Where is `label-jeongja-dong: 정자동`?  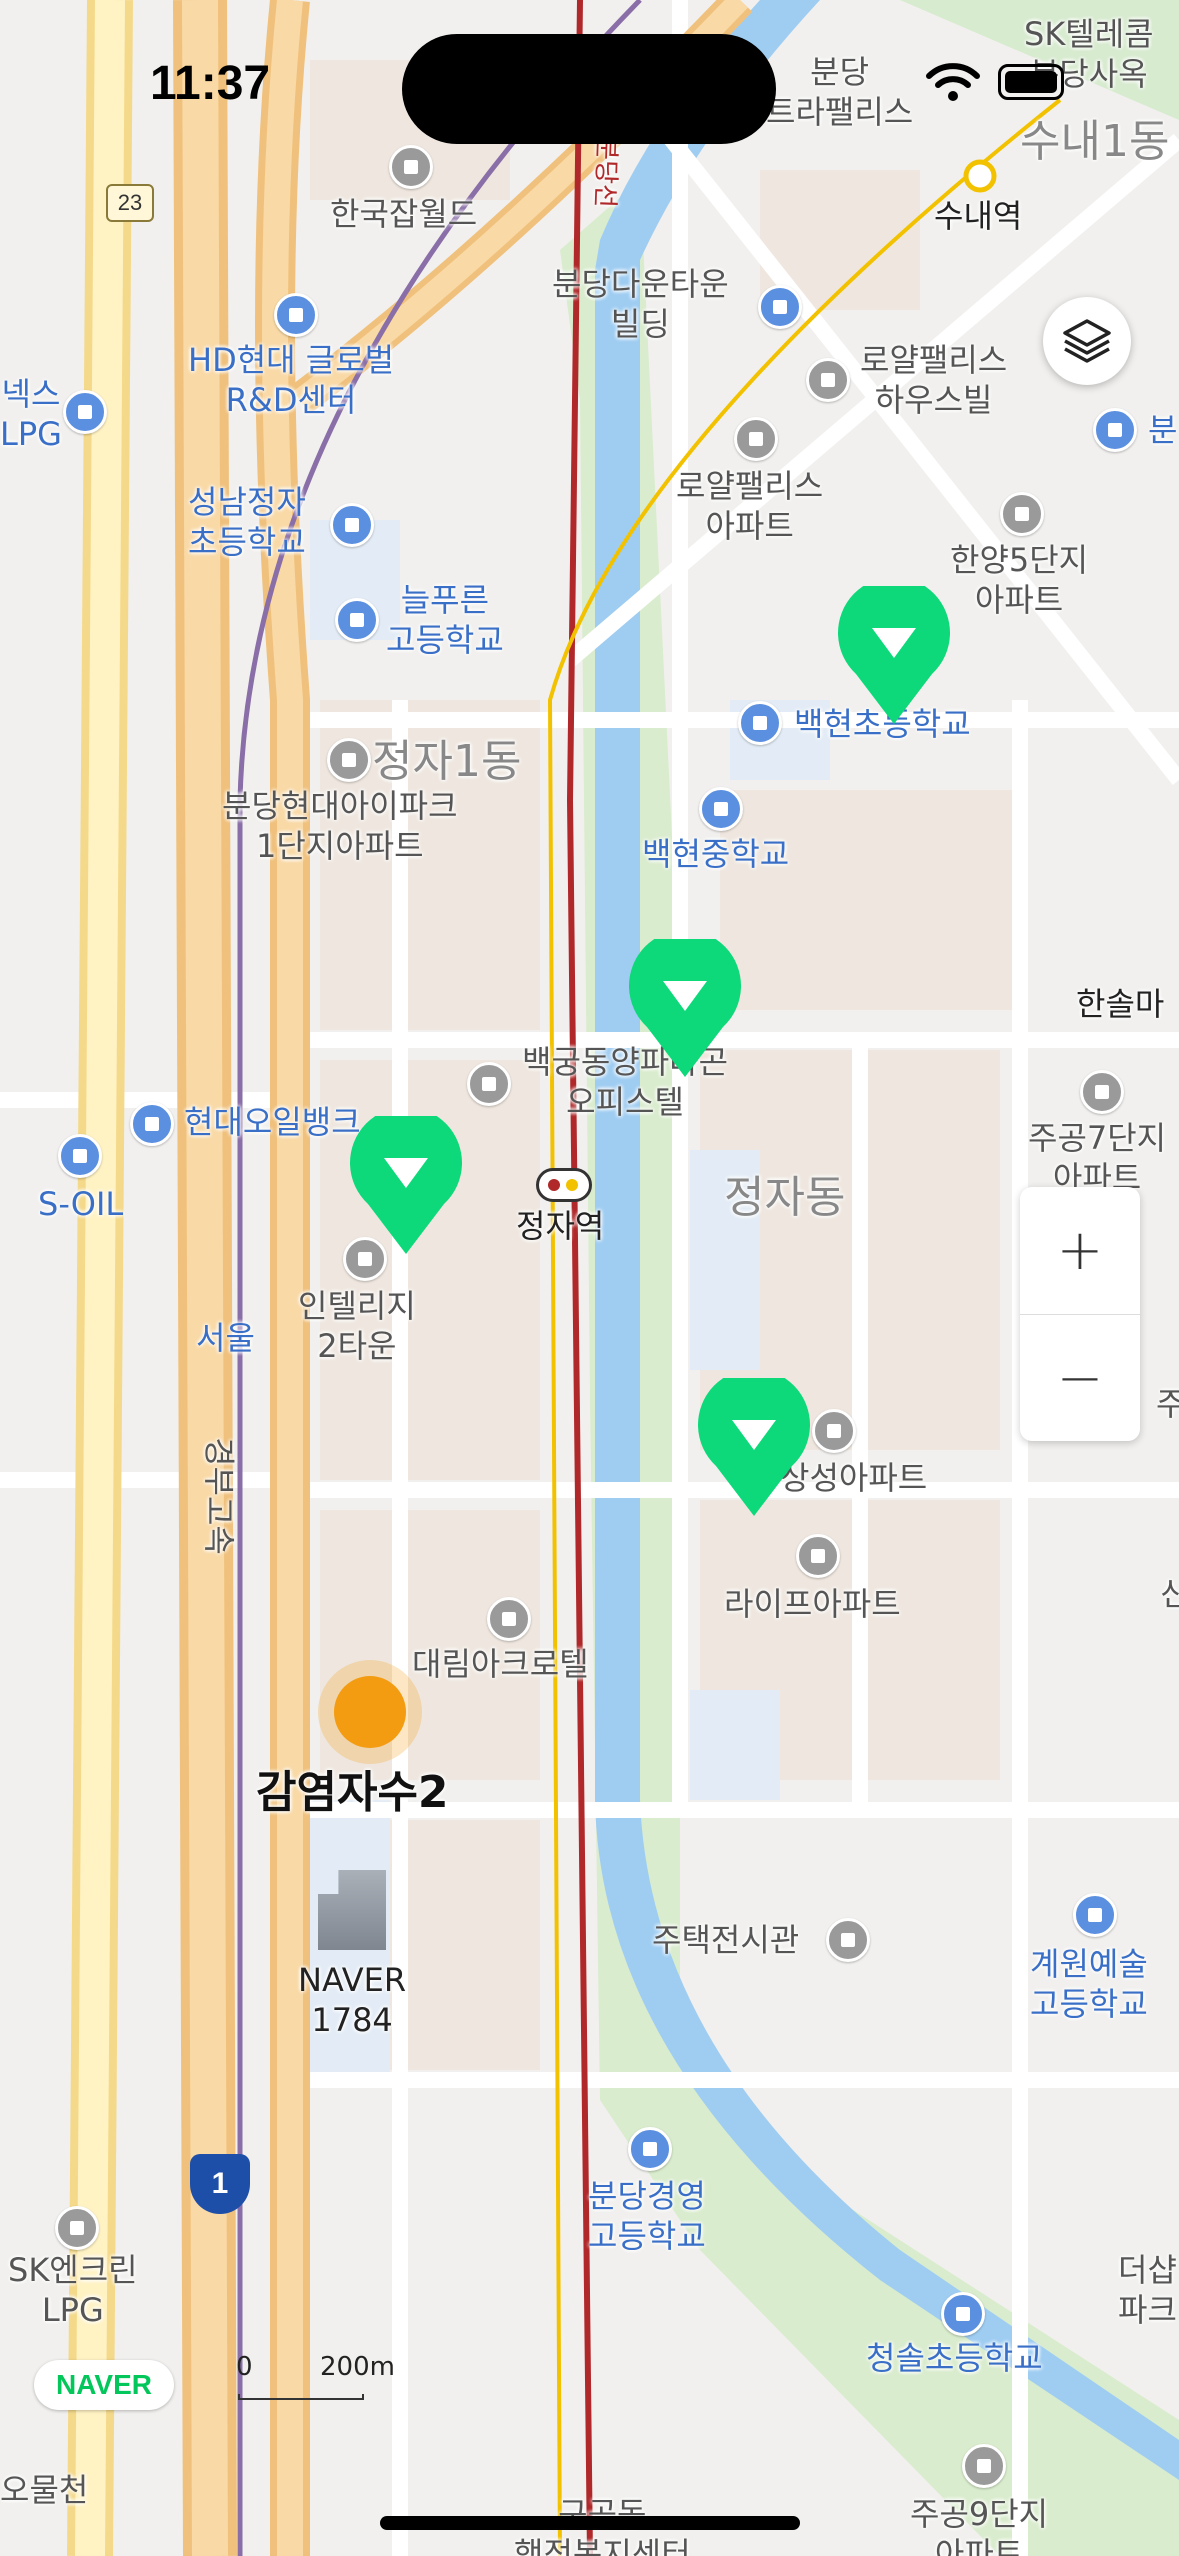
label-jeongja-dong: 정자동 is located at coordinates (785, 1197).